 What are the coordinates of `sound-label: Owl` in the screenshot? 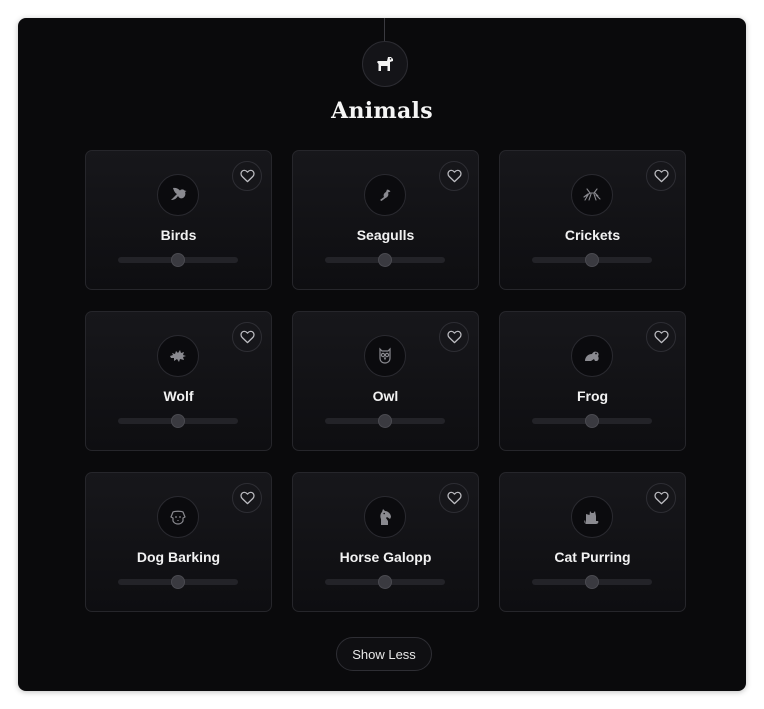 It's located at (385, 396).